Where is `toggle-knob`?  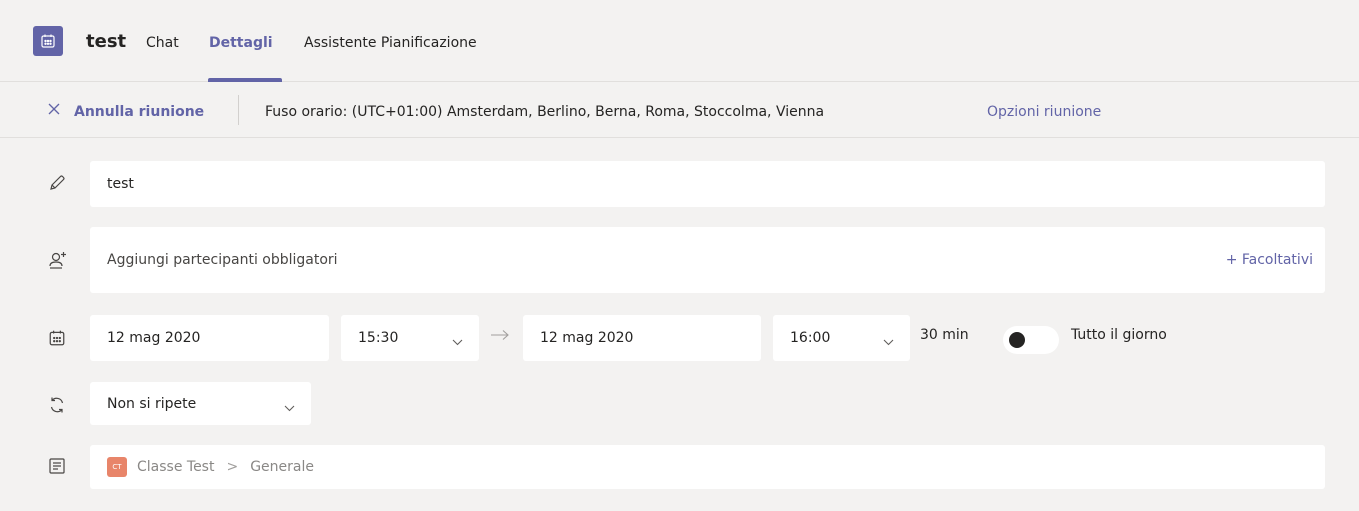
toggle-knob is located at coordinates (1017, 340).